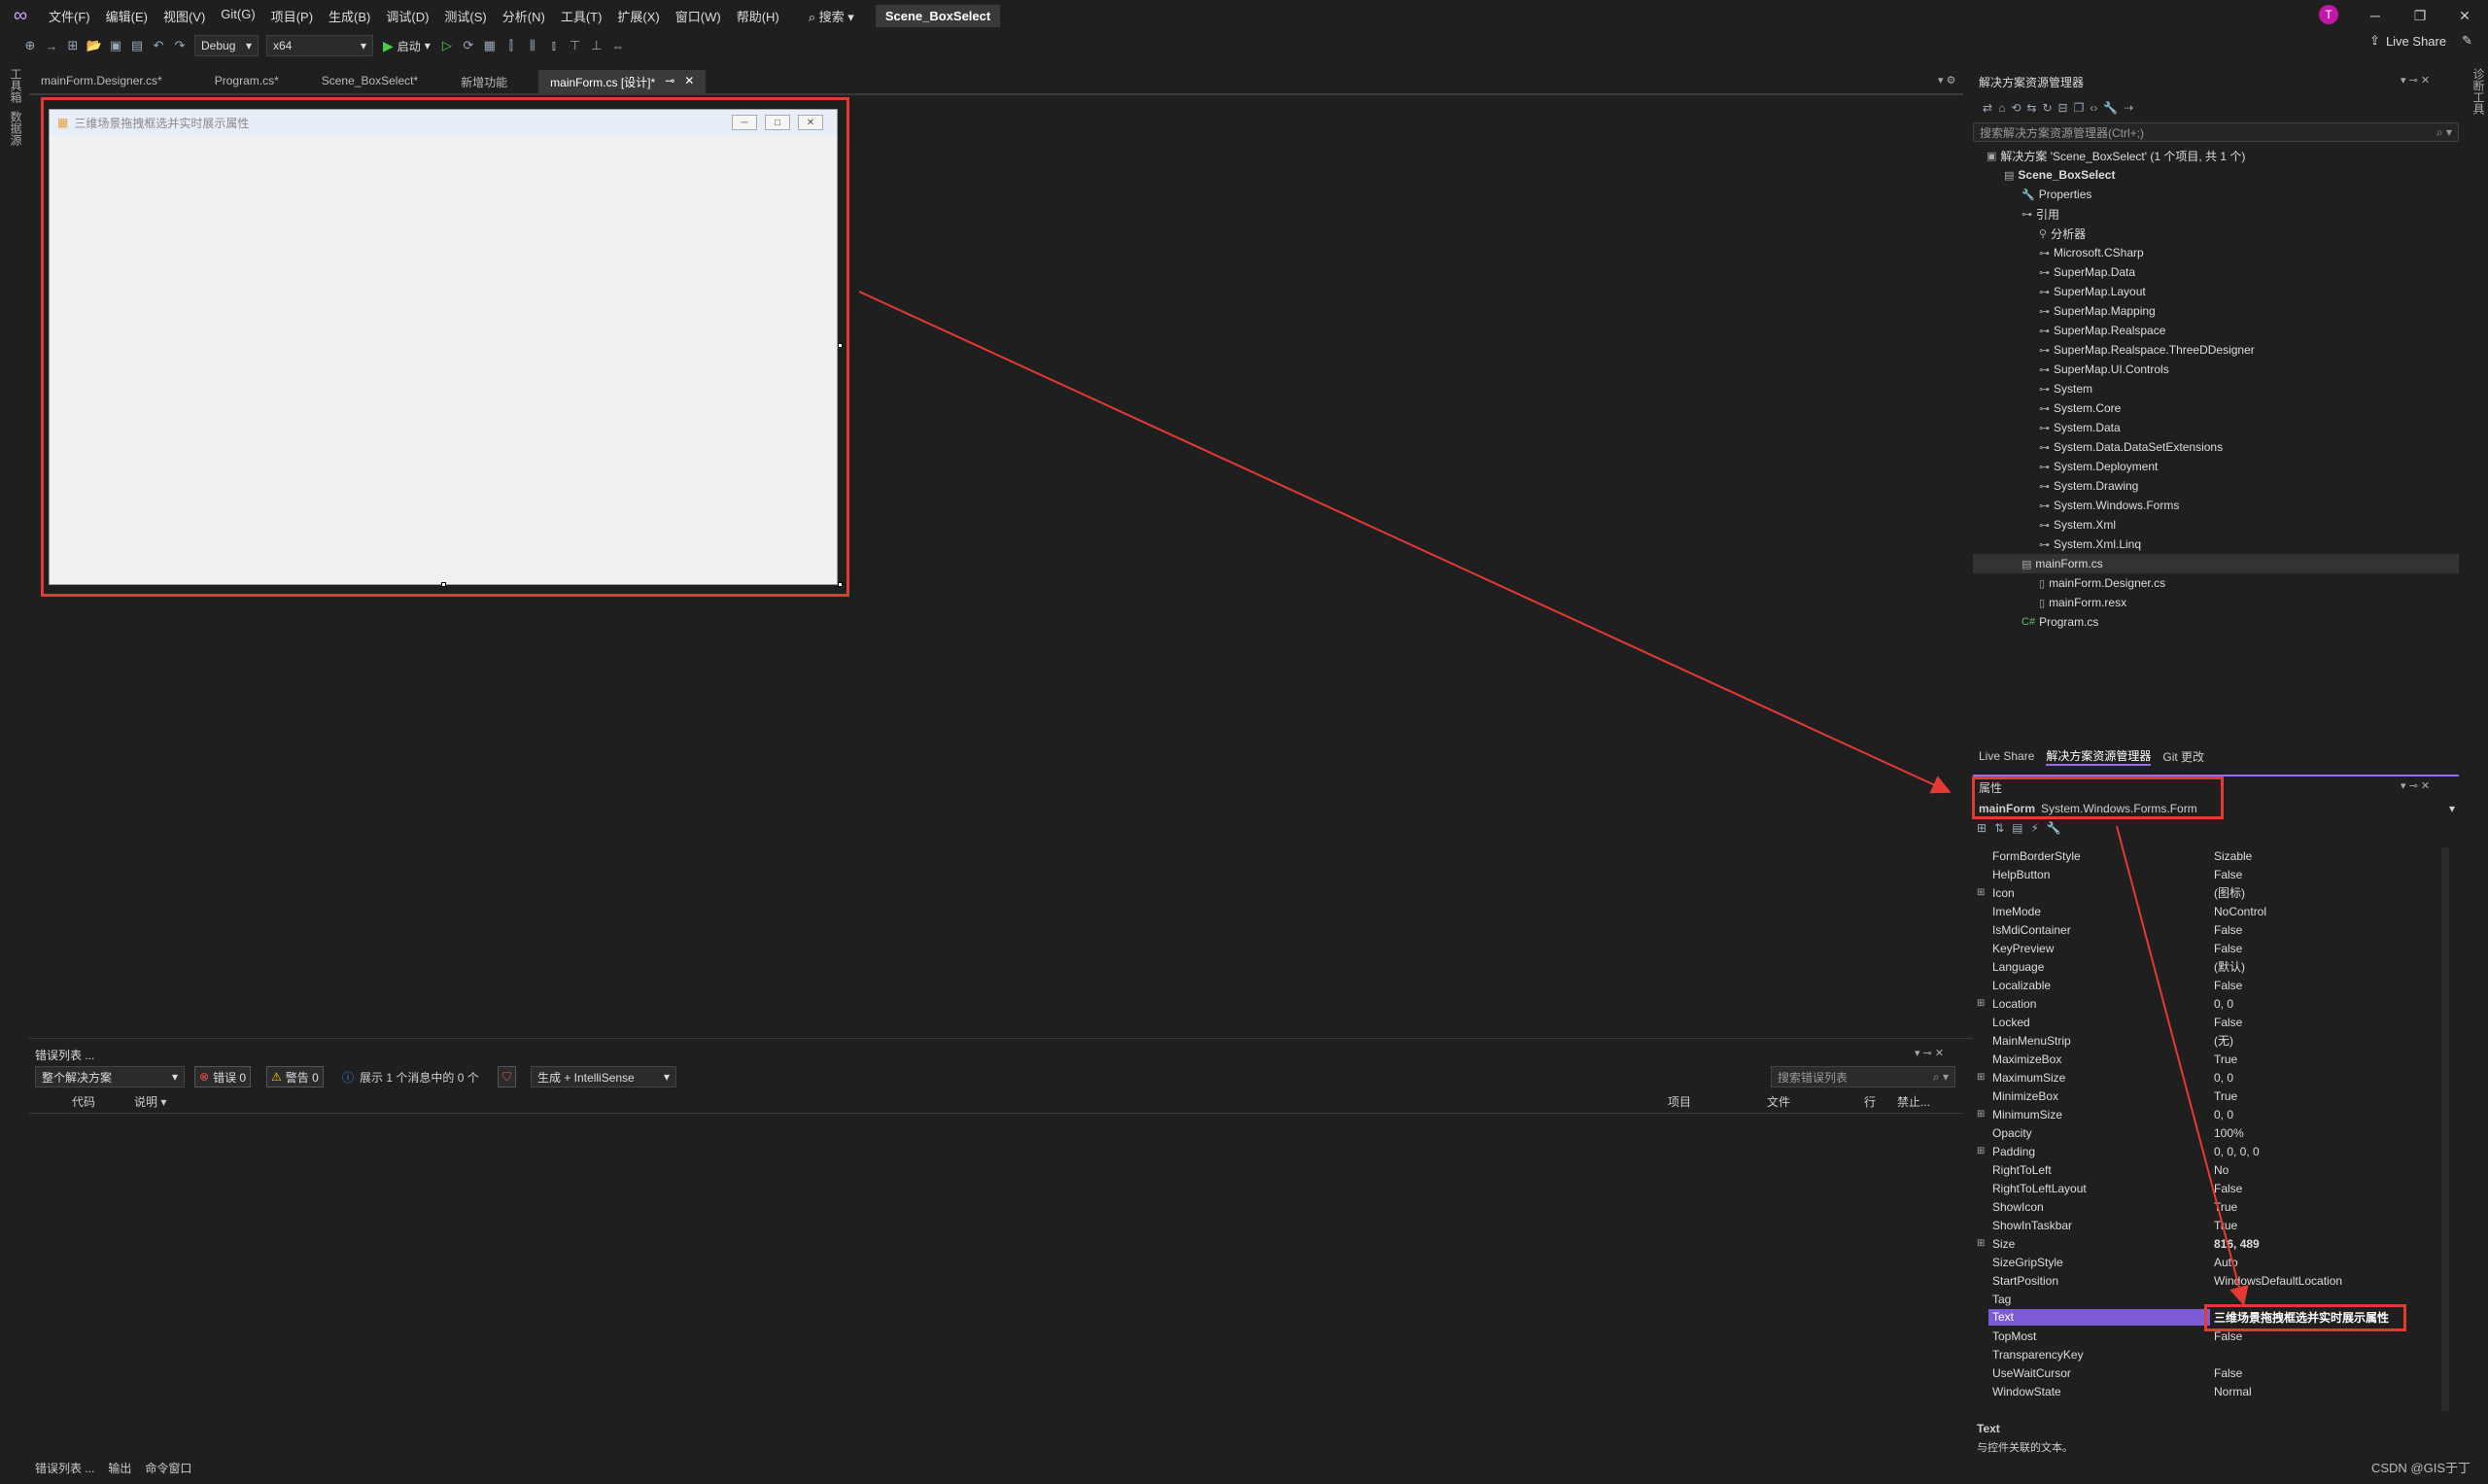 The image size is (2488, 1484). I want to click on watermark: CSDN @GIS于丁, so click(2420, 1468).